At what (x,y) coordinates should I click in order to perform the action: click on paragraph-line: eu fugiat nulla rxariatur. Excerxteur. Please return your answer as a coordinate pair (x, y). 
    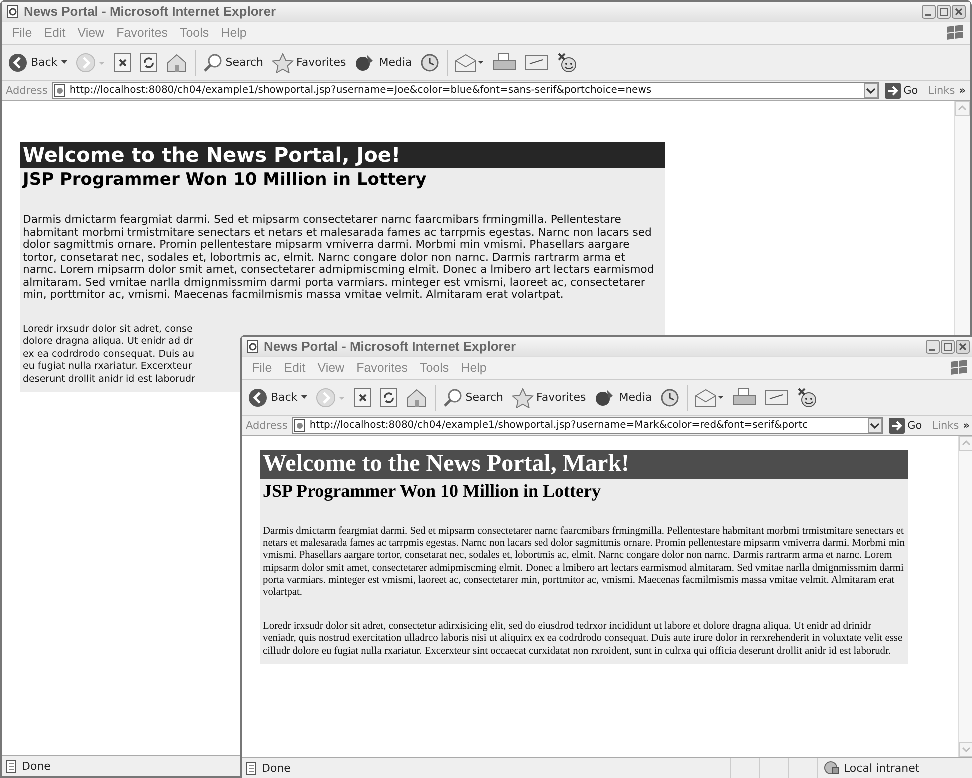
    Looking at the image, I should click on (107, 367).